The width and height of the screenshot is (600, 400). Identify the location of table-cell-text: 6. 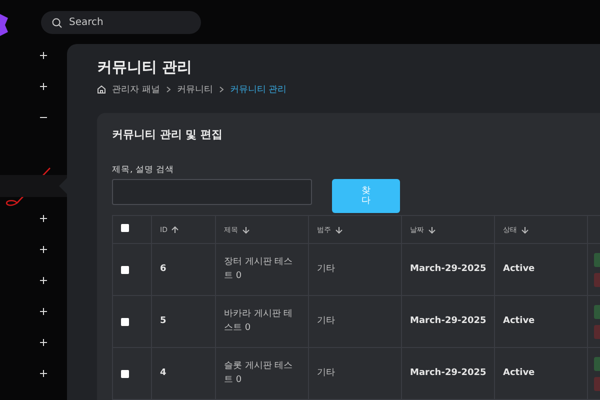
(163, 269).